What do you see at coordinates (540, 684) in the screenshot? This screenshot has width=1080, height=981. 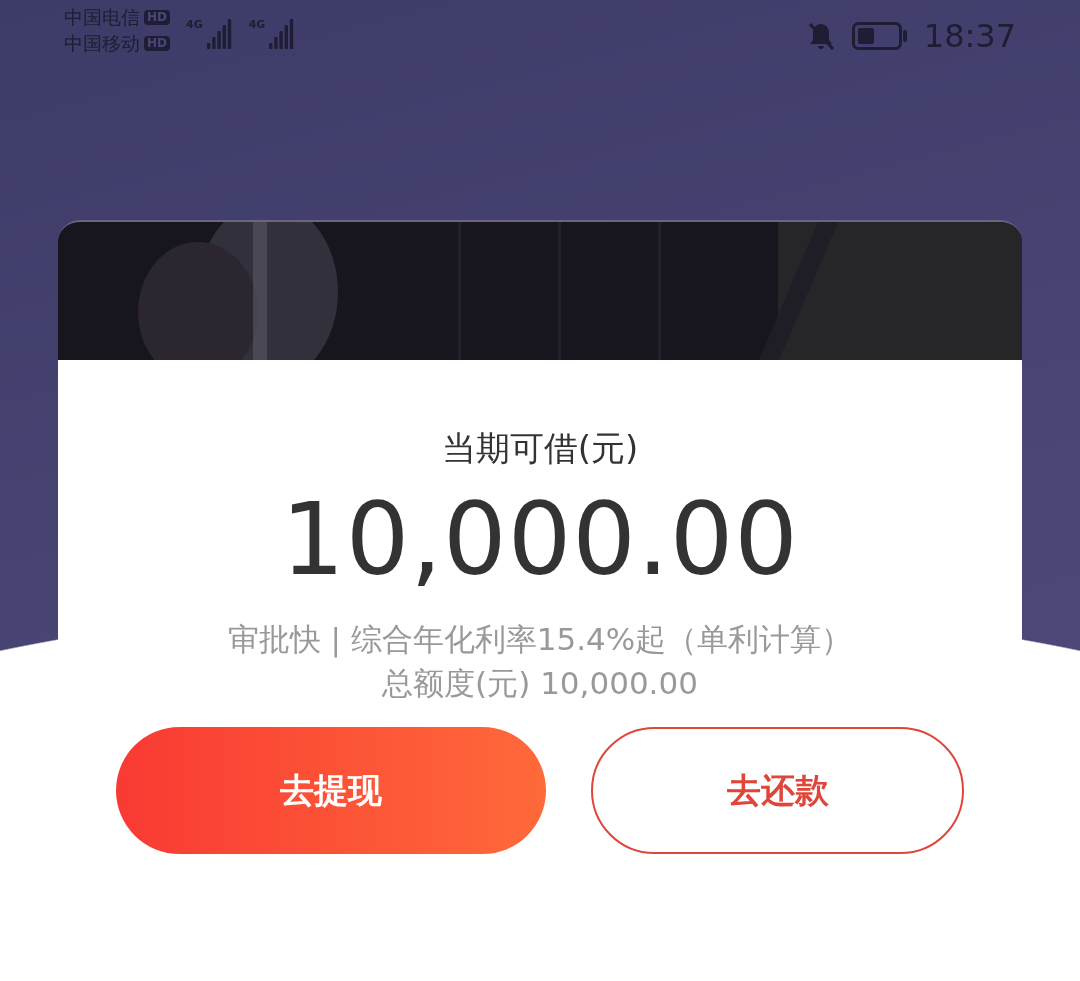 I see `total-limit: 总额度(元) 10,000.00` at bounding box center [540, 684].